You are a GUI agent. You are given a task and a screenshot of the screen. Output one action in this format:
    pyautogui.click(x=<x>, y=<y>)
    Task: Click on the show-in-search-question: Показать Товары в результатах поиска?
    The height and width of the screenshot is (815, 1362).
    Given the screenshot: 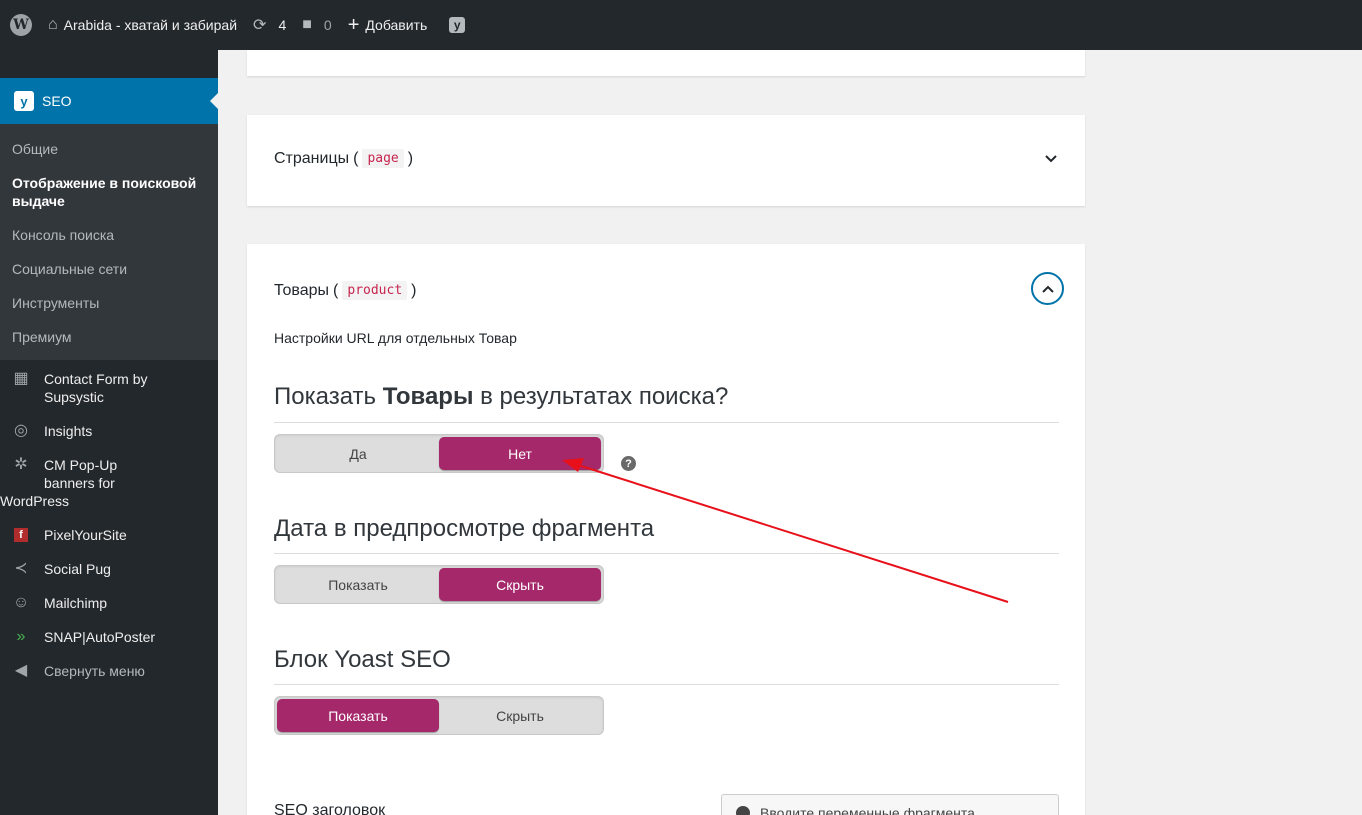 What is the action you would take?
    pyautogui.click(x=501, y=397)
    